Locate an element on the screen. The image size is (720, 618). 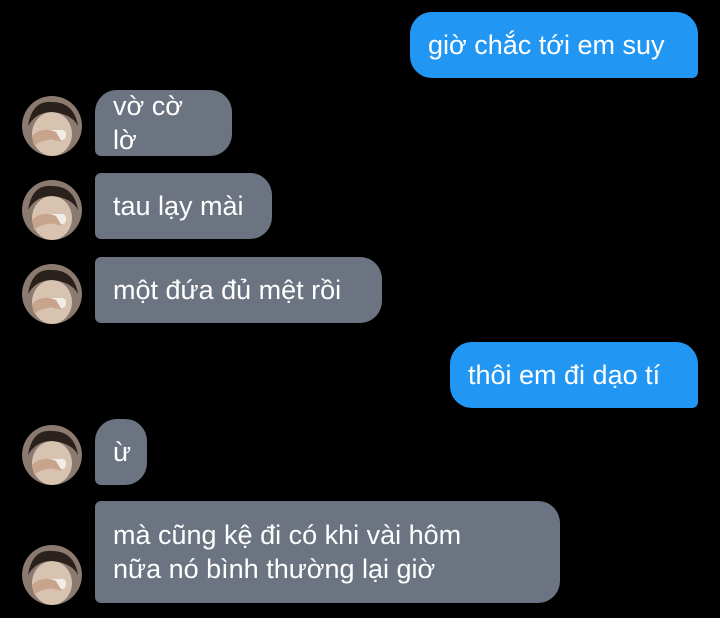
message-bubble-outgoing: giờ chắc tới em suy is located at coordinates (554, 45).